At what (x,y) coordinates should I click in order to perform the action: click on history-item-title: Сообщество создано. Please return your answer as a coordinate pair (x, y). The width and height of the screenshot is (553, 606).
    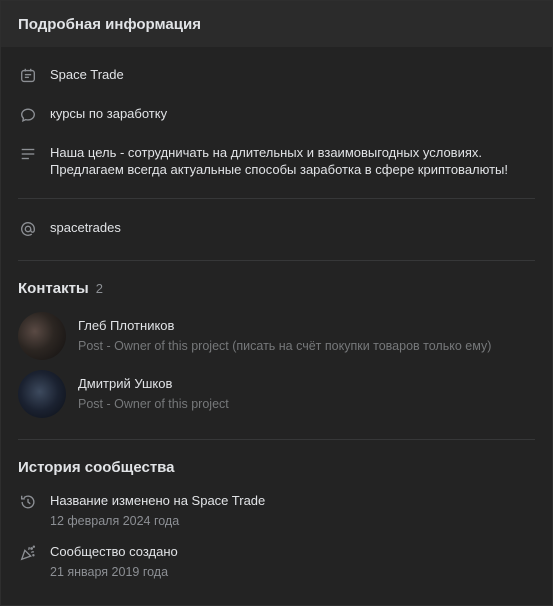
    Looking at the image, I should click on (114, 551).